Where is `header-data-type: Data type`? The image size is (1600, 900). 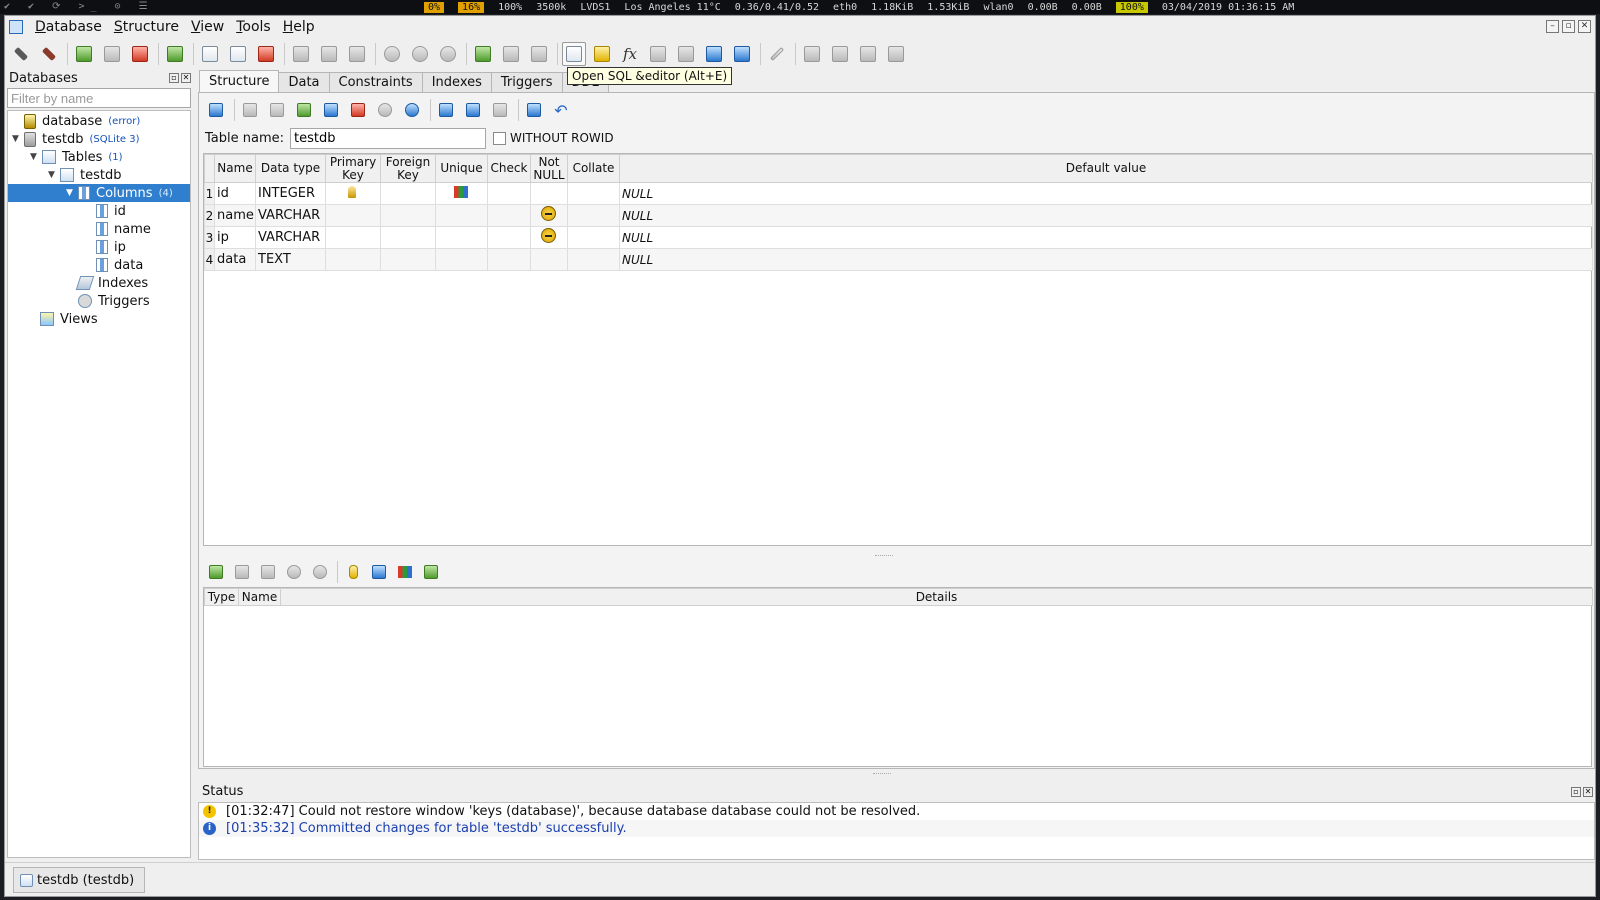 header-data-type: Data type is located at coordinates (290, 168).